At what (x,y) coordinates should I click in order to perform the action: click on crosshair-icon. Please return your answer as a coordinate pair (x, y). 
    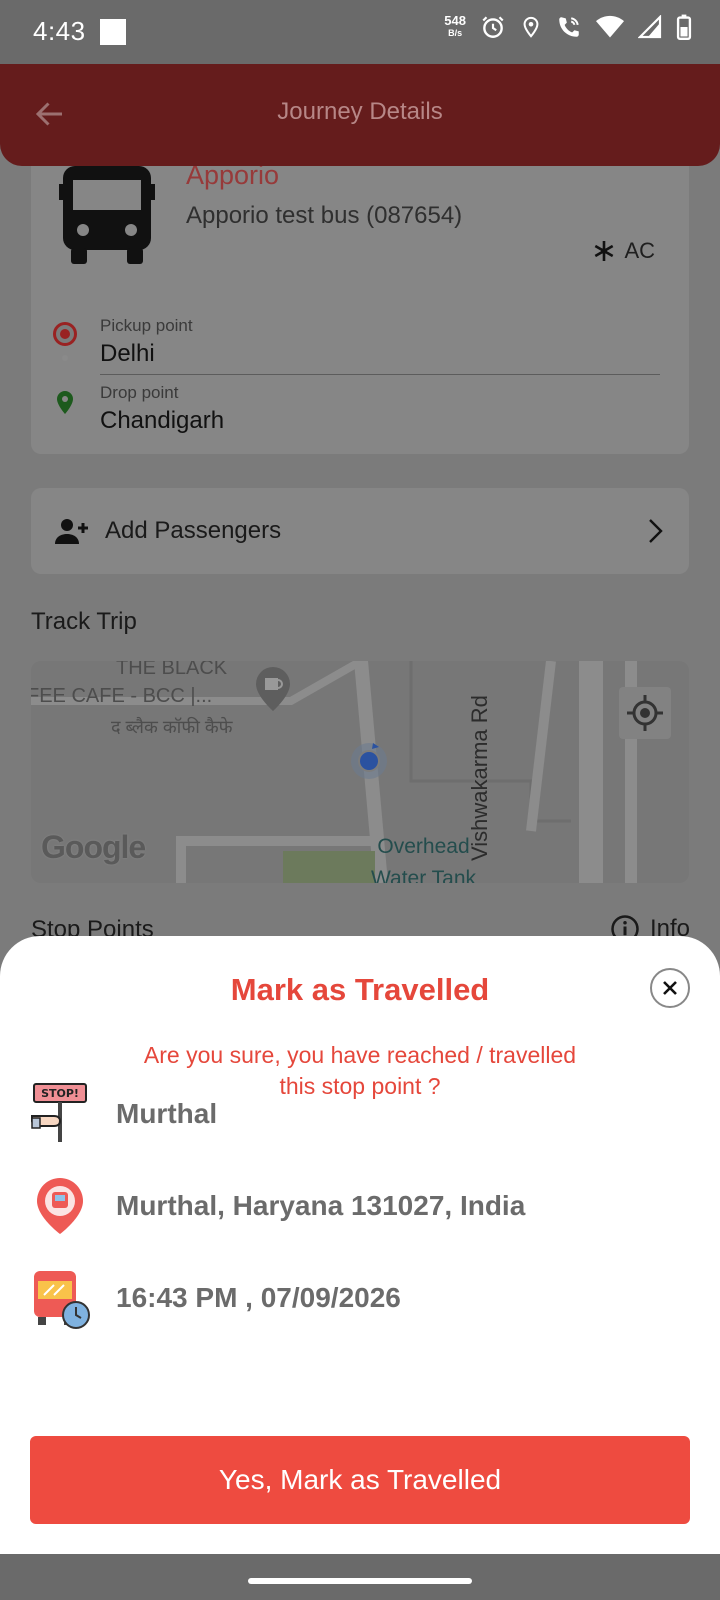
    Looking at the image, I should click on (645, 713).